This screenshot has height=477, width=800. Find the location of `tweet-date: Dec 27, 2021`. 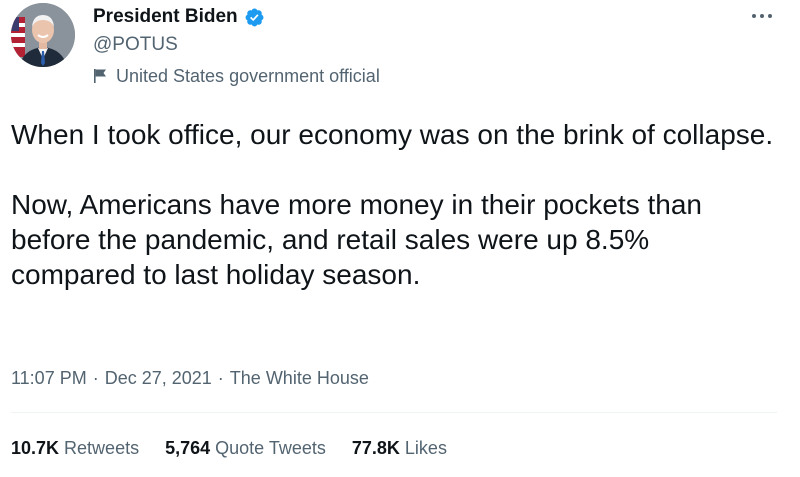

tweet-date: Dec 27, 2021 is located at coordinates (158, 378).